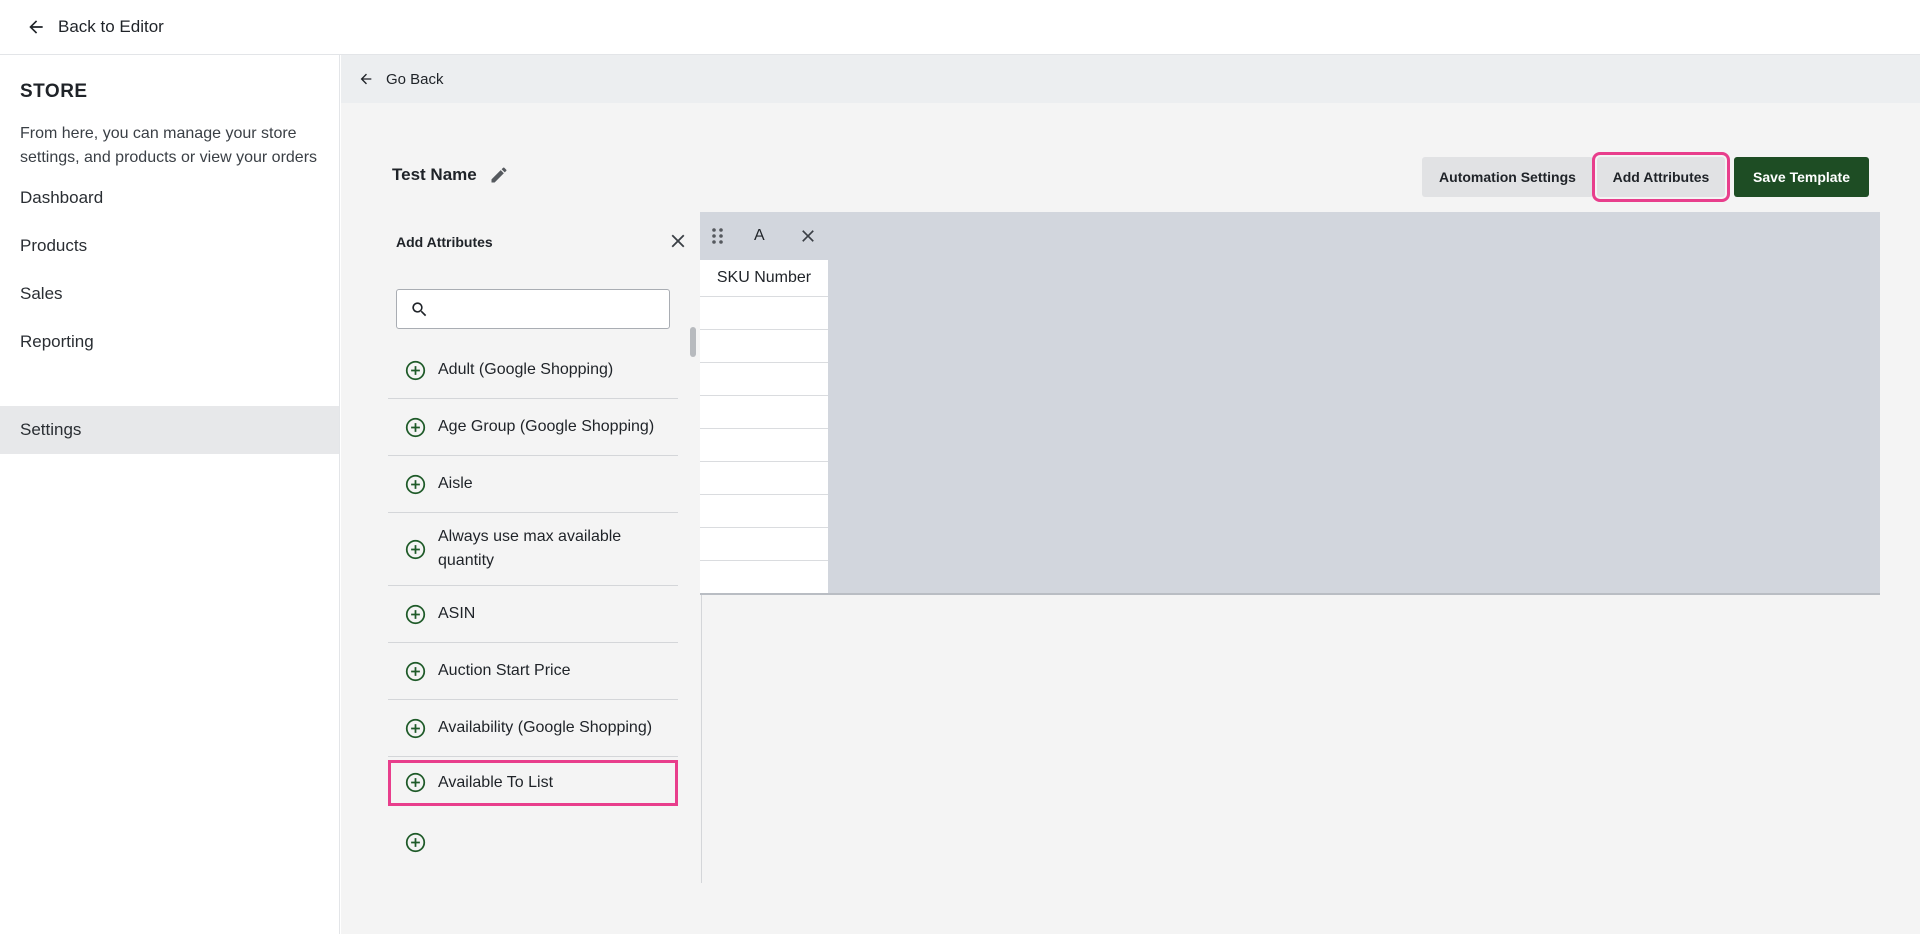 The image size is (1920, 934). I want to click on template-name: Test Name, so click(450, 175).